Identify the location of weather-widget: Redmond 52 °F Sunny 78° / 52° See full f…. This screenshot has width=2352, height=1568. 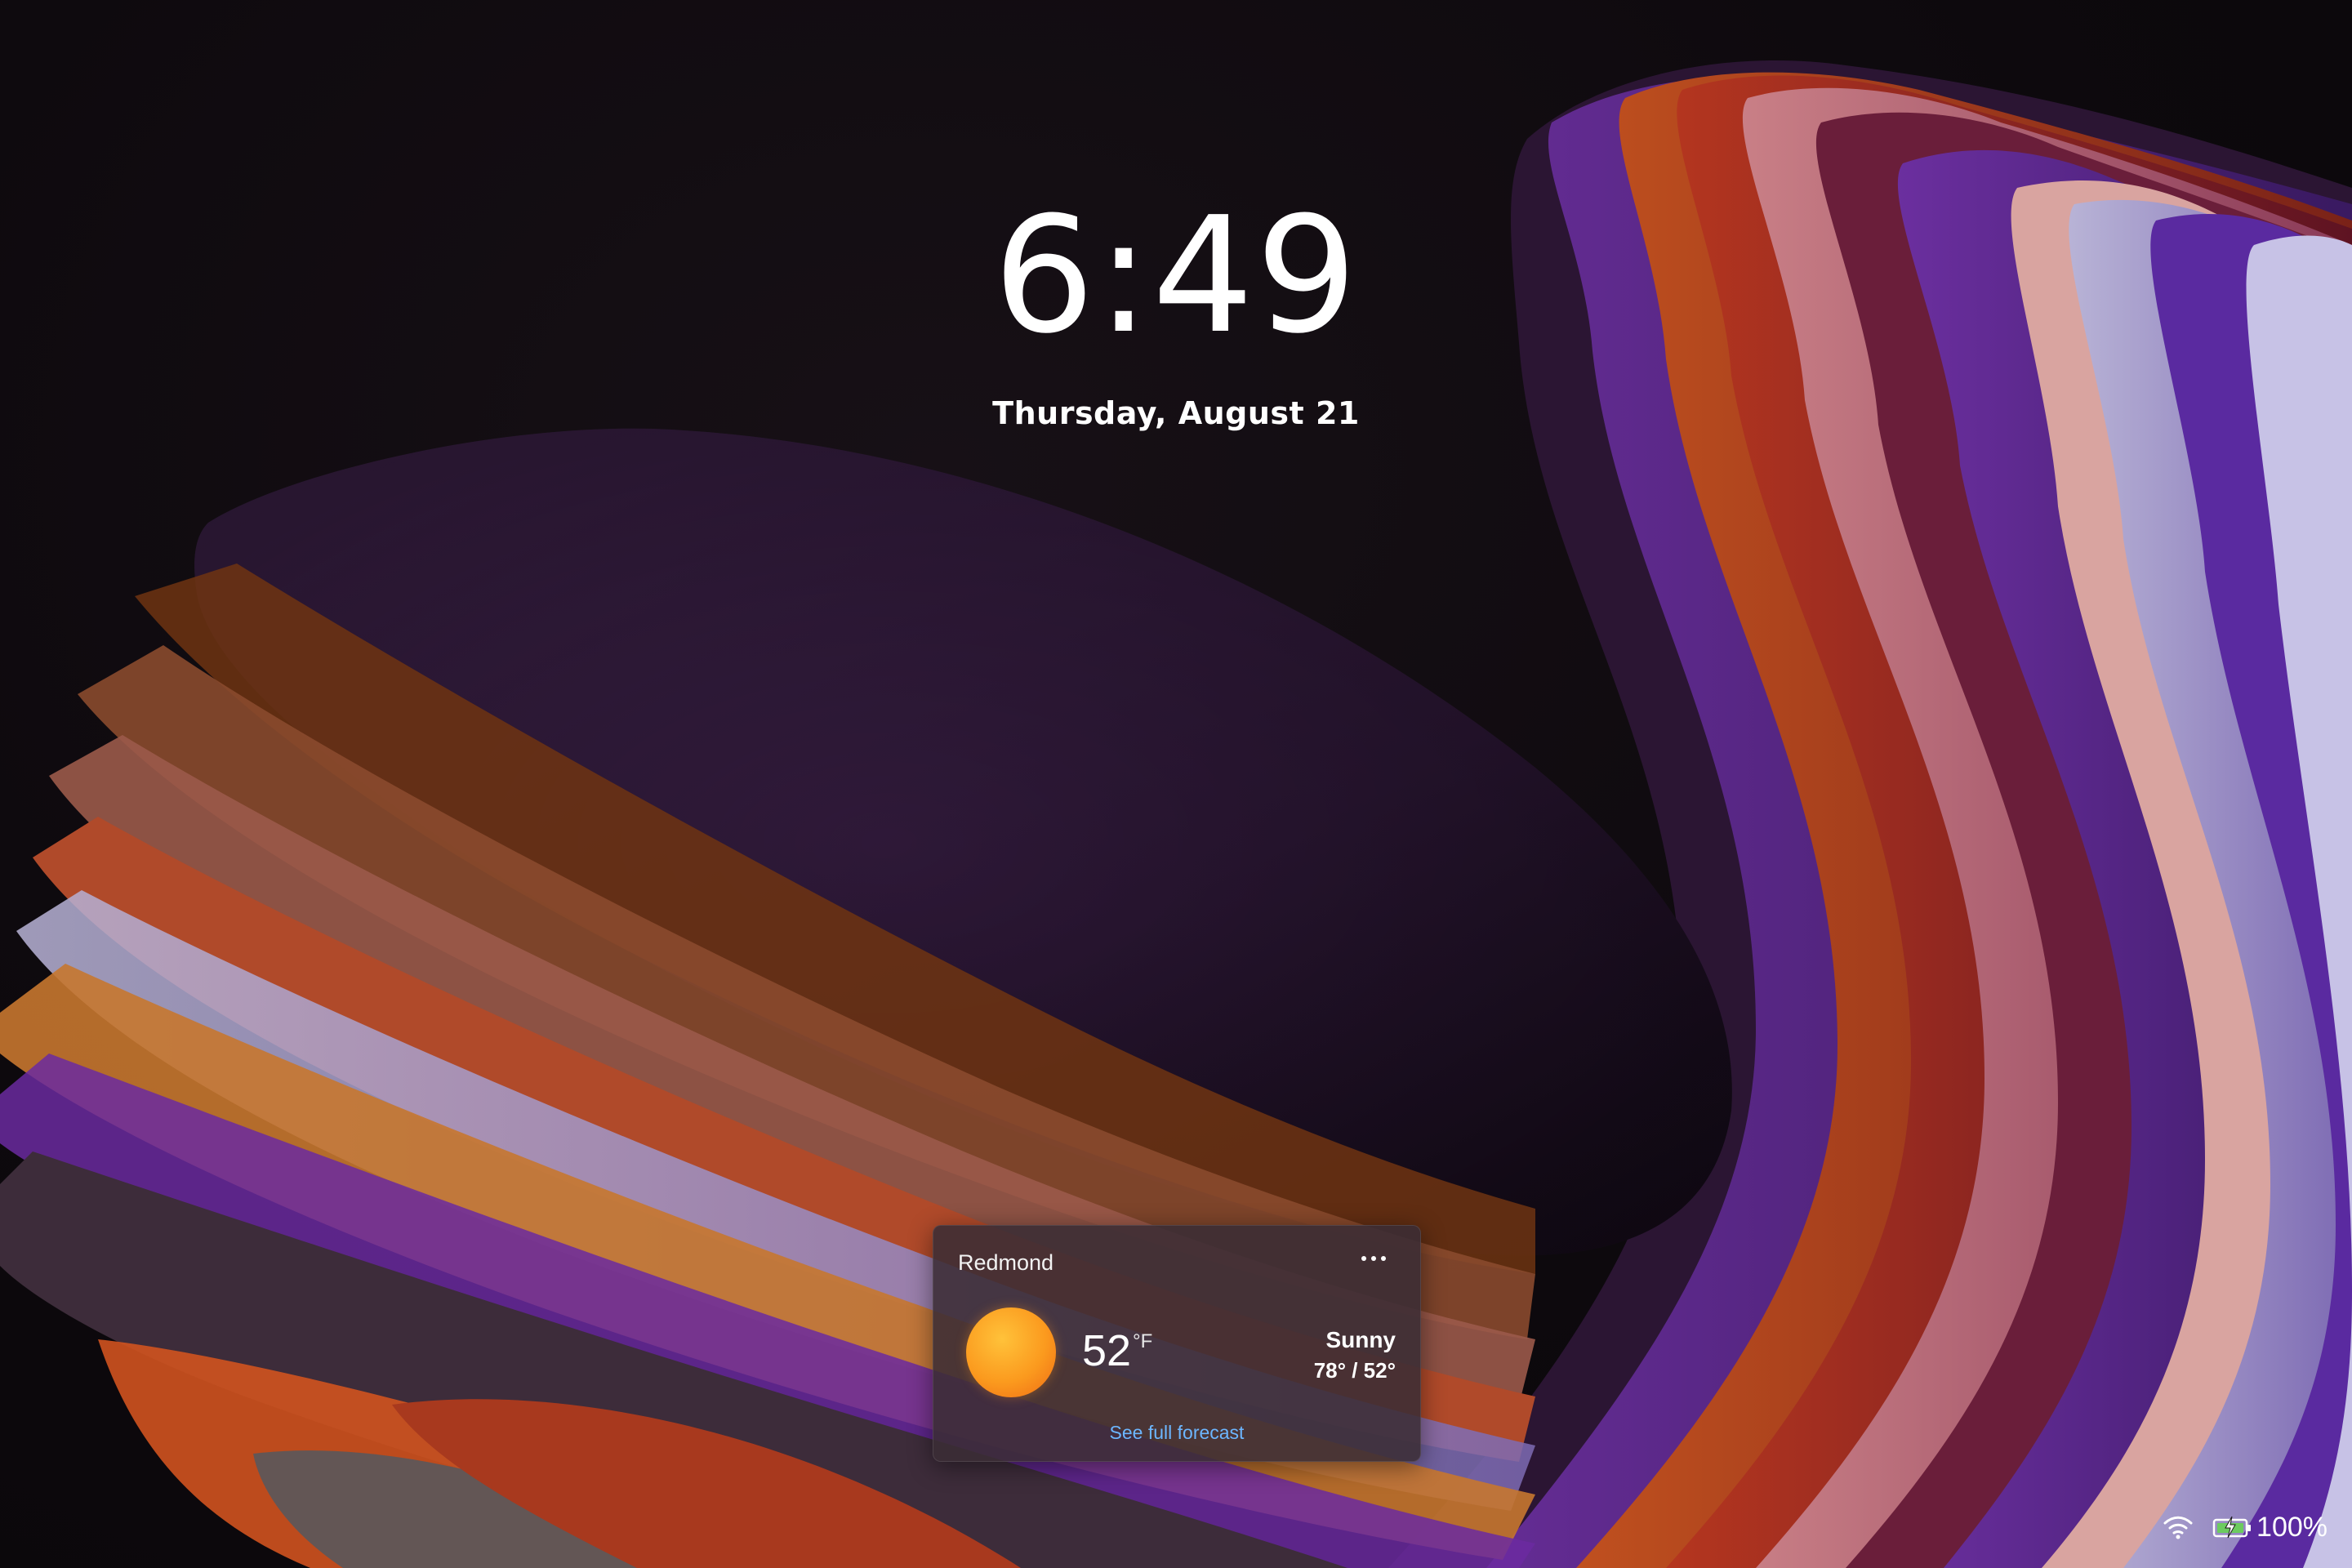
(1177, 1343).